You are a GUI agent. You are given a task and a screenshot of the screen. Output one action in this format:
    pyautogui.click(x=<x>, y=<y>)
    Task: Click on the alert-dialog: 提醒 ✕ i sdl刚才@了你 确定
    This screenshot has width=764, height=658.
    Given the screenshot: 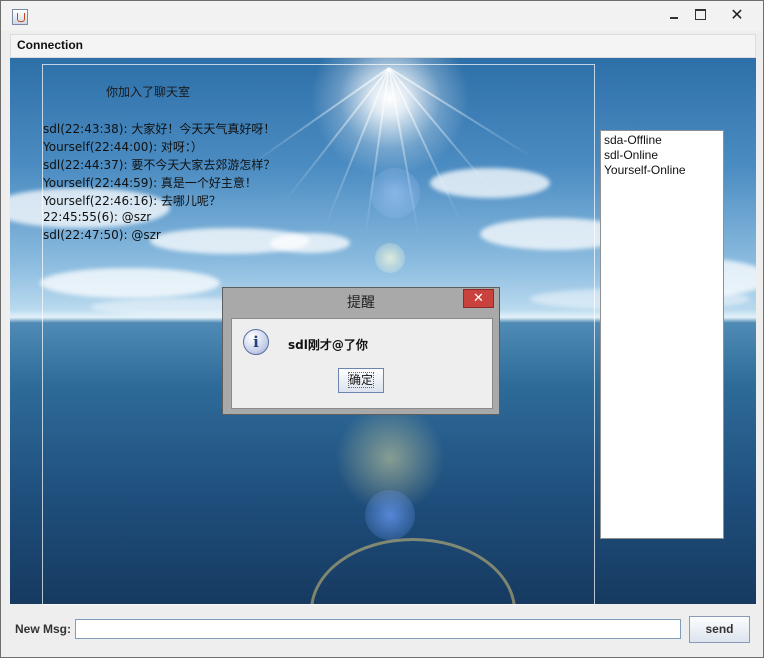 What is the action you would take?
    pyautogui.click(x=361, y=351)
    